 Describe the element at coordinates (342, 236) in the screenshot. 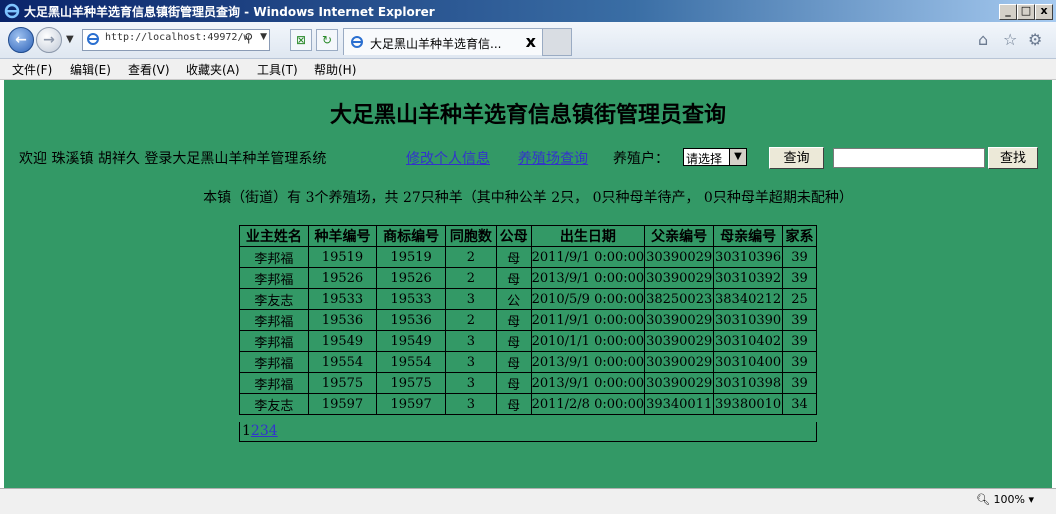

I see `col-sheep-id-header: 种羊编号` at that location.